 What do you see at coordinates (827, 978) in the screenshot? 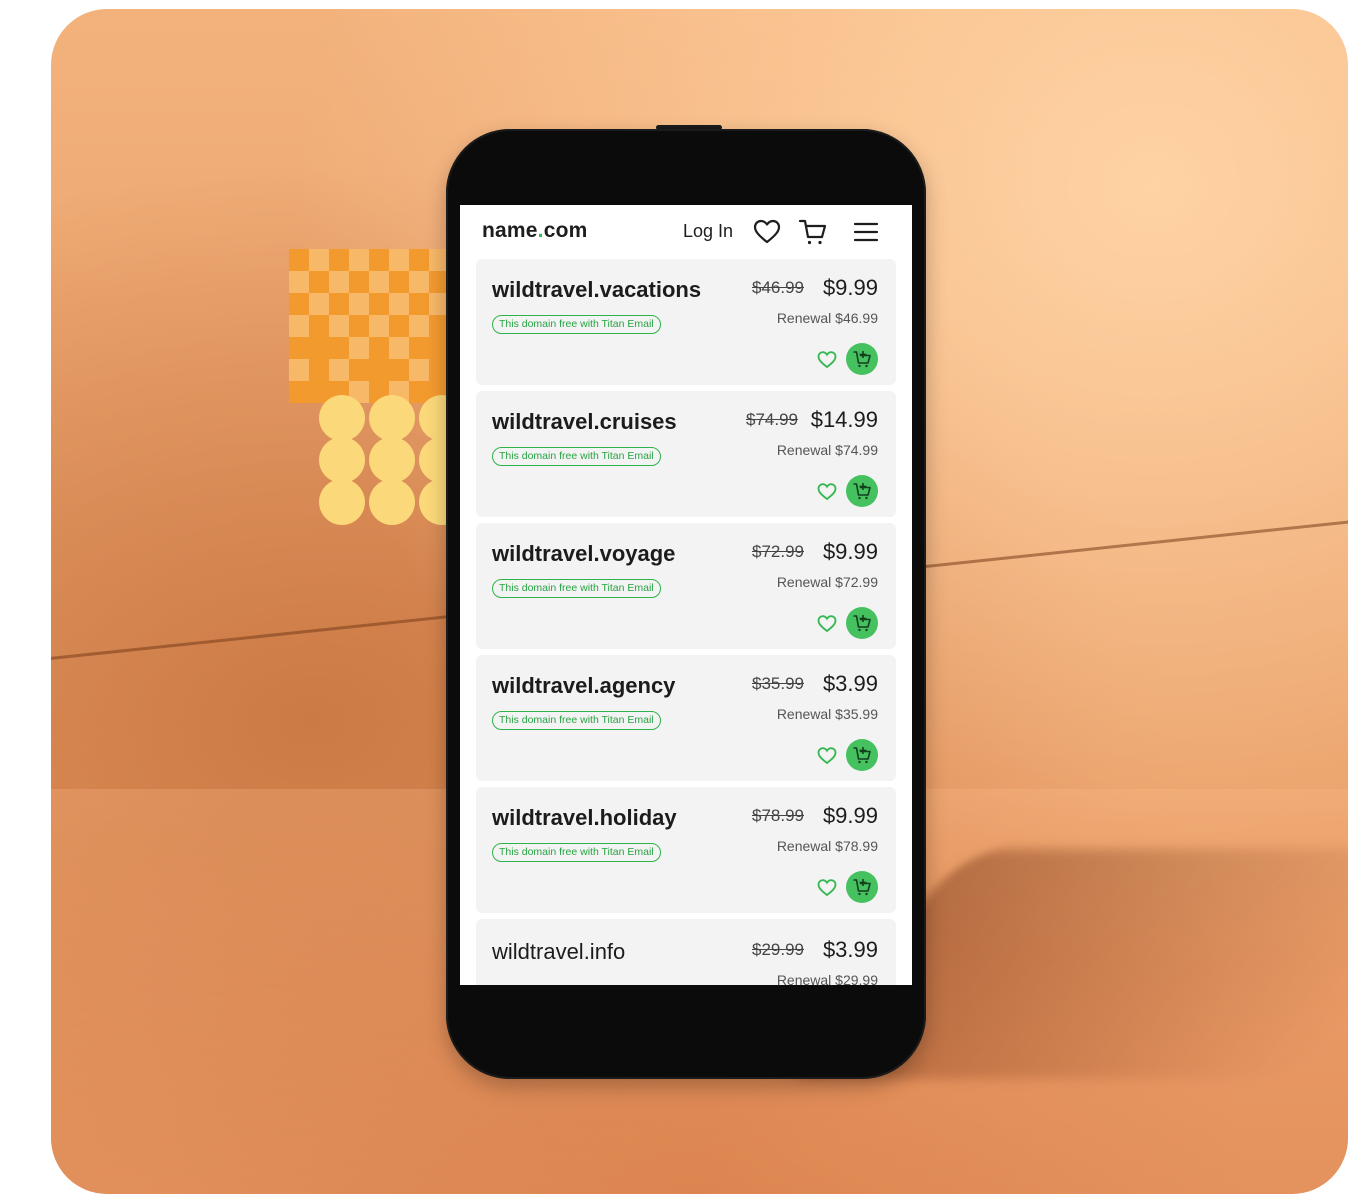
I see `renewal-price: Renewal $29.99` at bounding box center [827, 978].